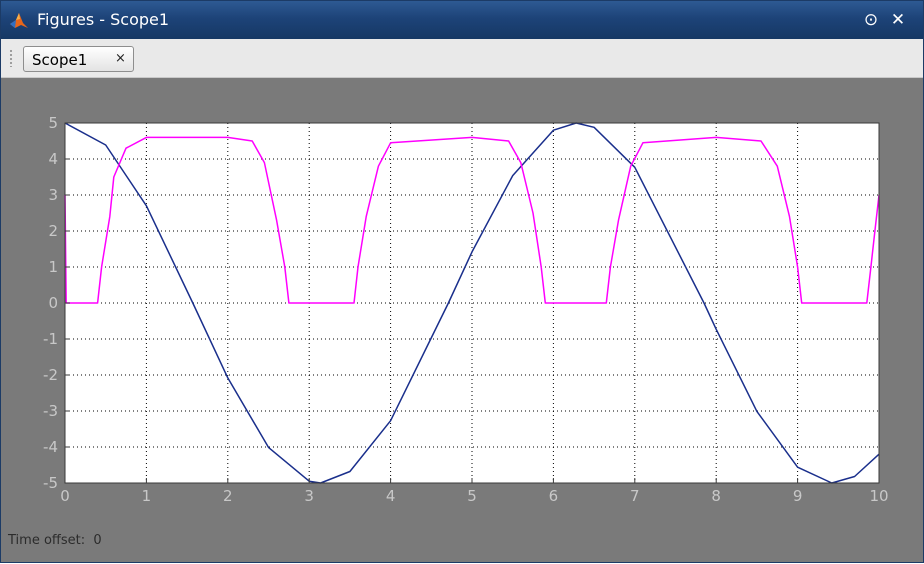  I want to click on drag-grip-icon, so click(11, 58).